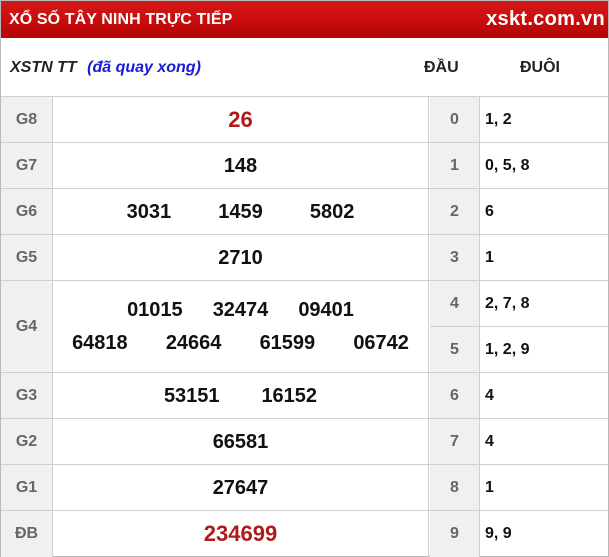 This screenshot has width=609, height=557. Describe the element at coordinates (27, 212) in the screenshot. I see `prize-label: G6` at that location.